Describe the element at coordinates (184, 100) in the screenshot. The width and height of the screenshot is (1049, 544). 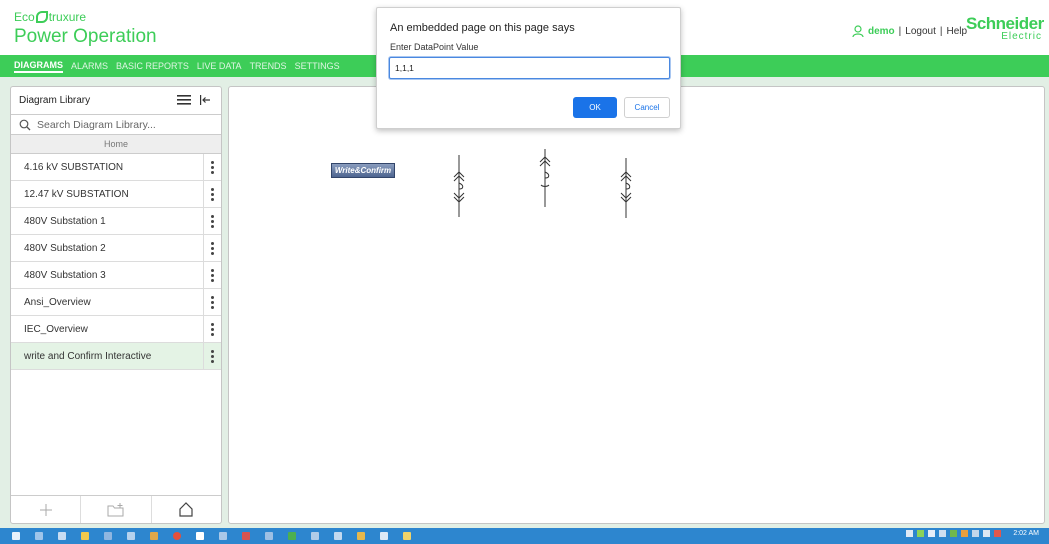
I see `menu-icon` at that location.